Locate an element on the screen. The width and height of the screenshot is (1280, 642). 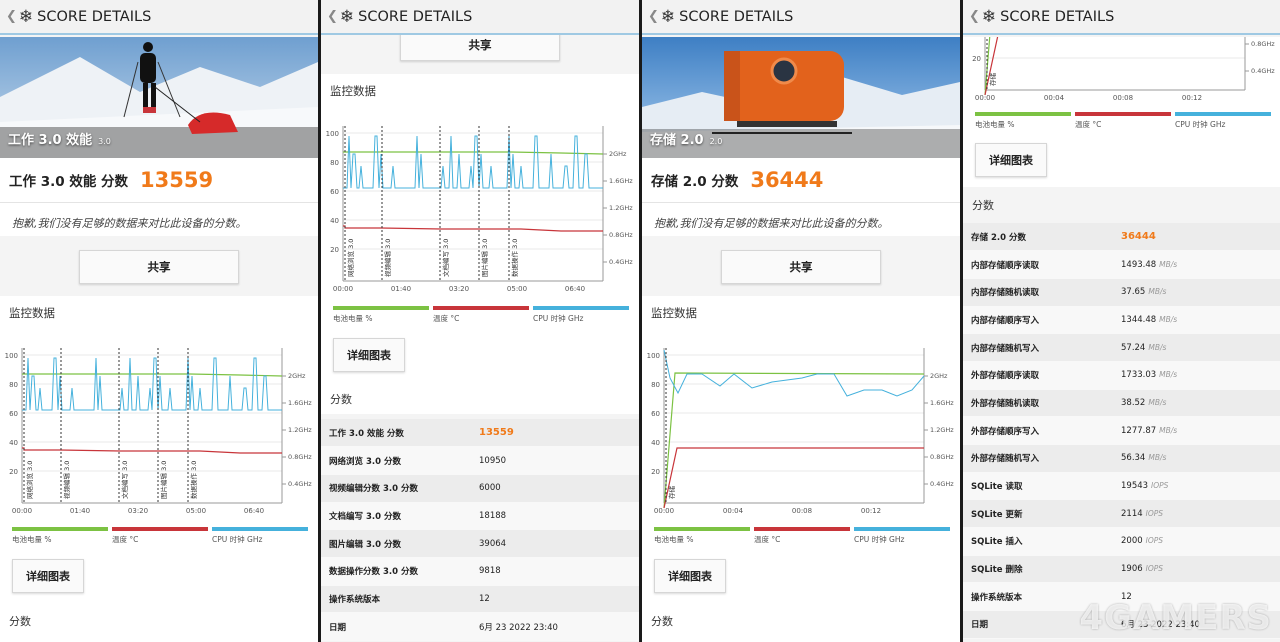
x-tick-label: 06:40 is located at coordinates (254, 511).